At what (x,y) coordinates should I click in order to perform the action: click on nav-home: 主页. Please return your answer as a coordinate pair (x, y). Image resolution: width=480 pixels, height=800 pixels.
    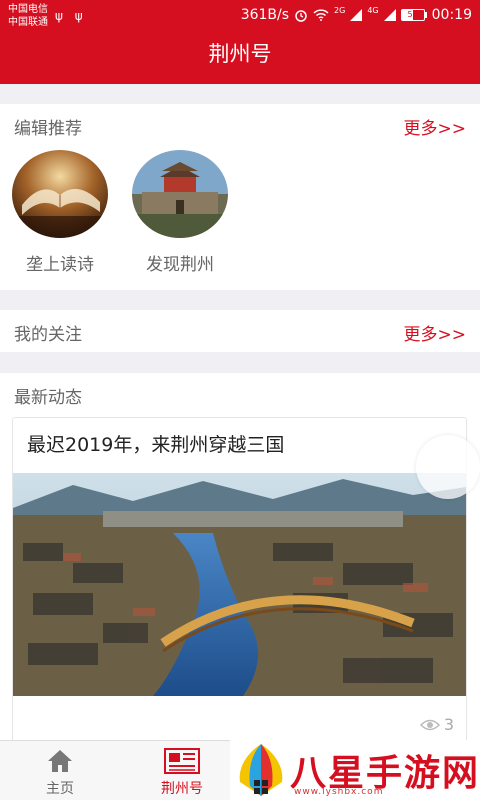
    Looking at the image, I should click on (60, 772).